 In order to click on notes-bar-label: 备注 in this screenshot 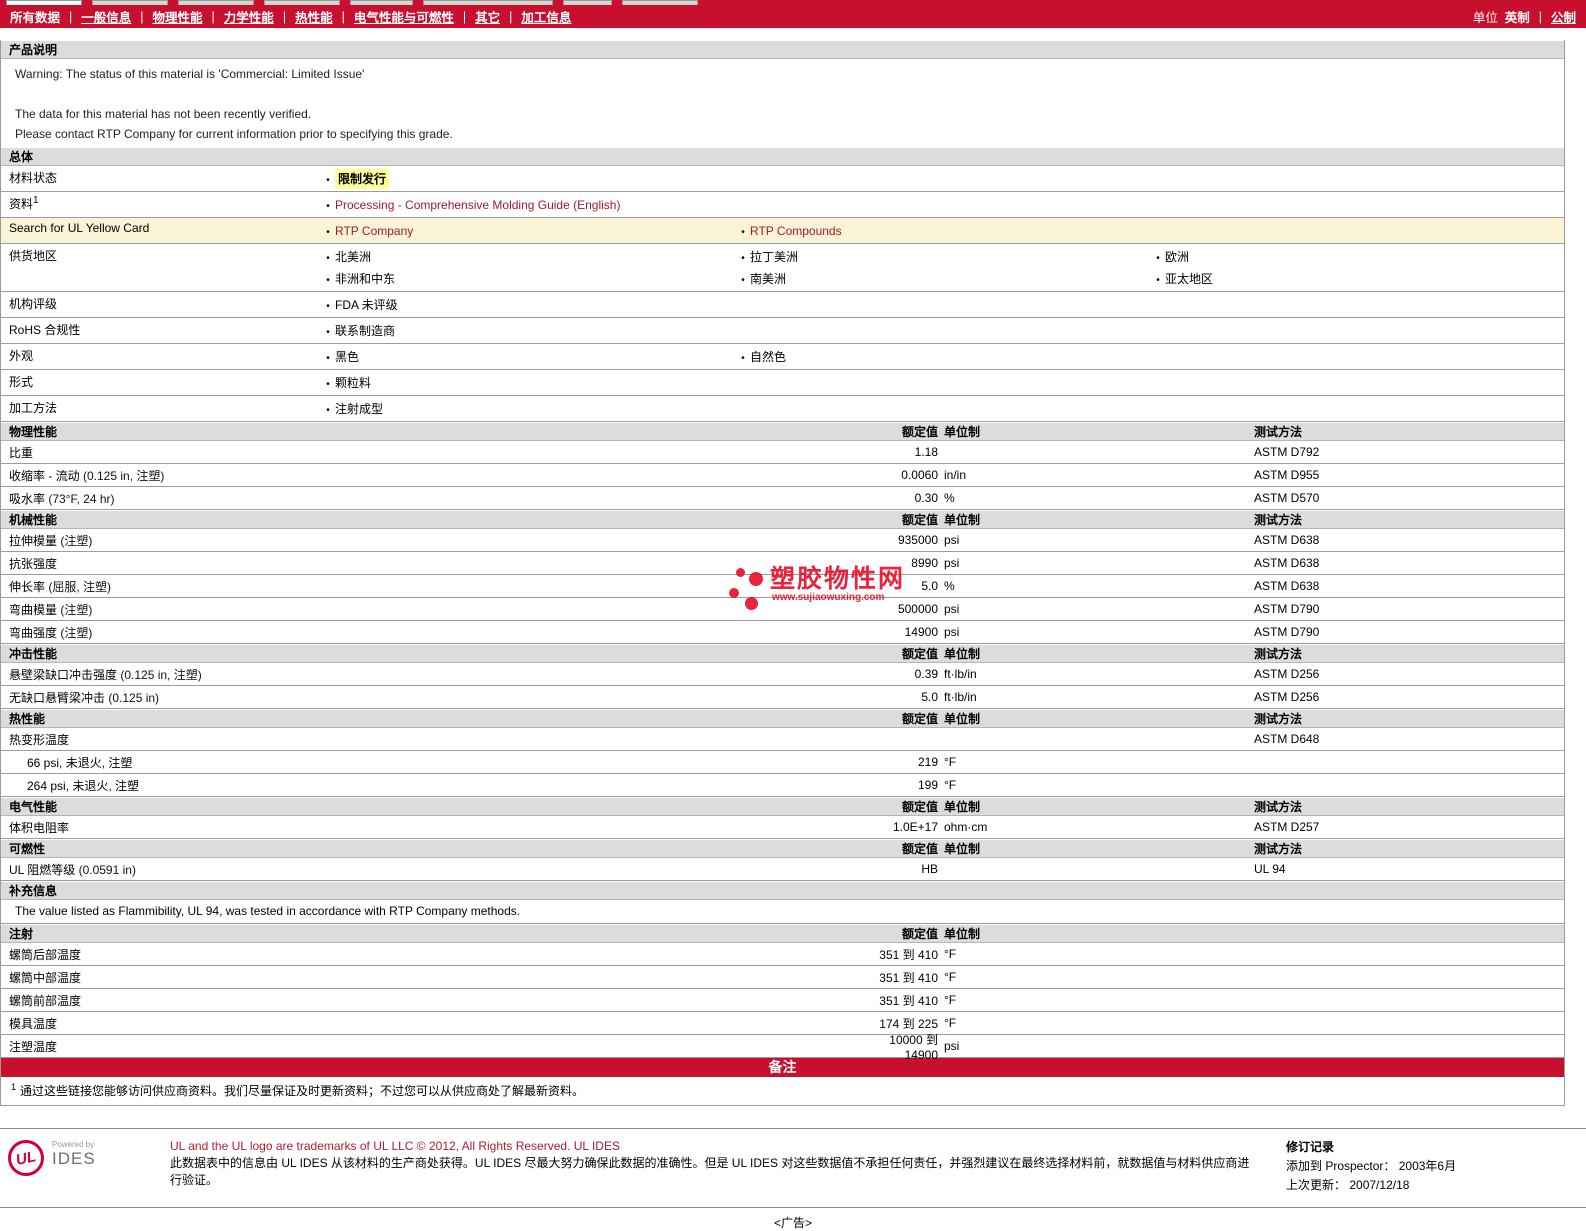, I will do `click(782, 1067)`.